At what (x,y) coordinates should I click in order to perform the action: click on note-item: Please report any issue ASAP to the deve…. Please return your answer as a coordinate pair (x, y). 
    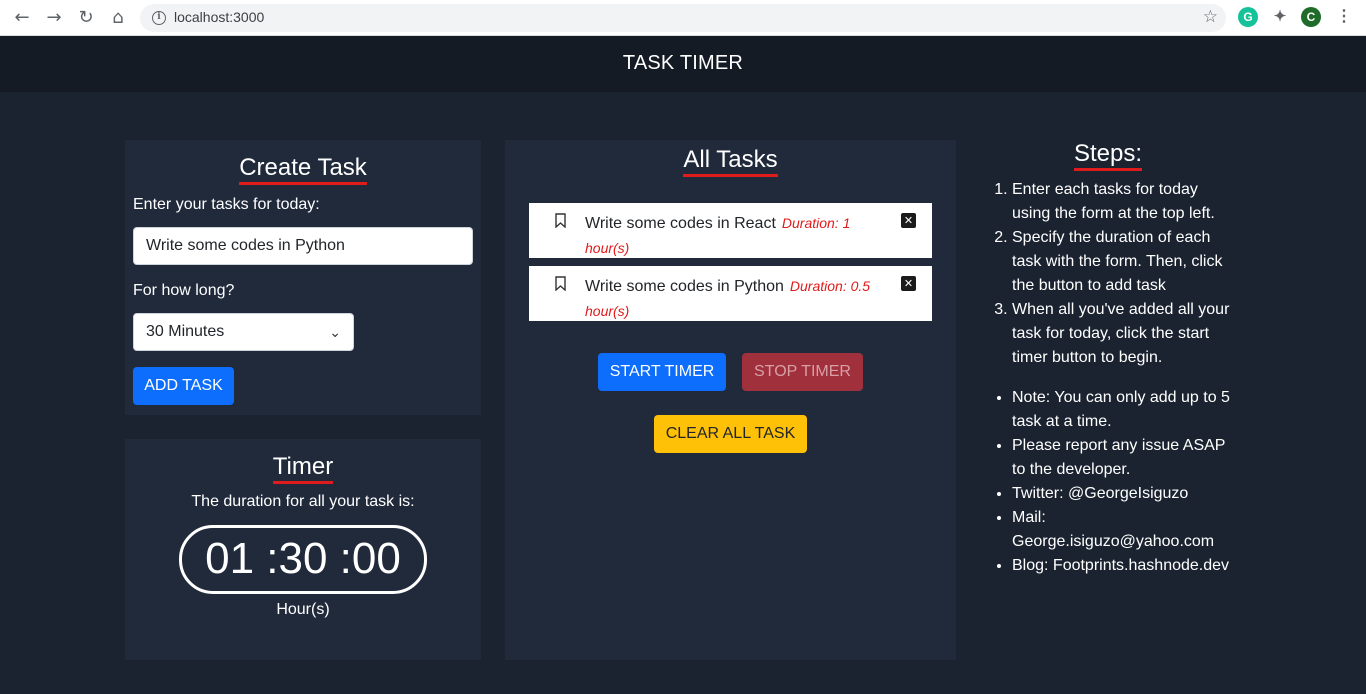
    Looking at the image, I should click on (1124, 458).